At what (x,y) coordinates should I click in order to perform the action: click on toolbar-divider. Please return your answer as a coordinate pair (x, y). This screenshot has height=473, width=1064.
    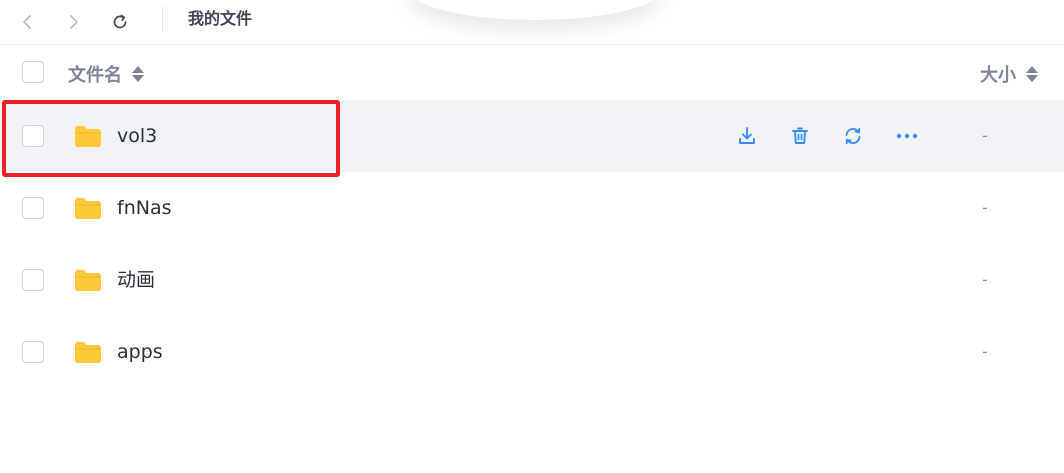
    Looking at the image, I should click on (162, 19).